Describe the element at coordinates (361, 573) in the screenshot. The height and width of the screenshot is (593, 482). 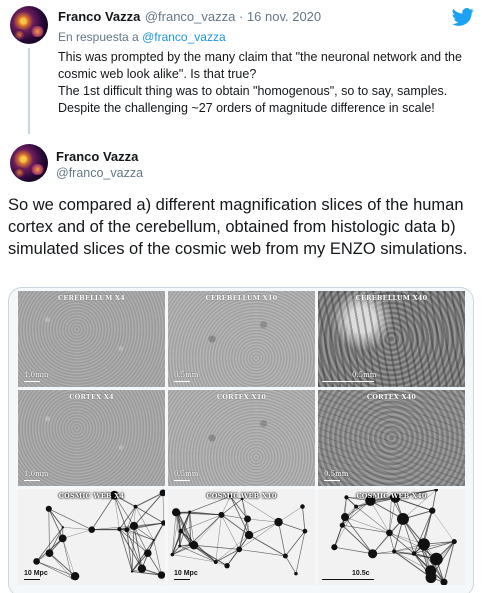
I see `scale-label: 10.5c` at that location.